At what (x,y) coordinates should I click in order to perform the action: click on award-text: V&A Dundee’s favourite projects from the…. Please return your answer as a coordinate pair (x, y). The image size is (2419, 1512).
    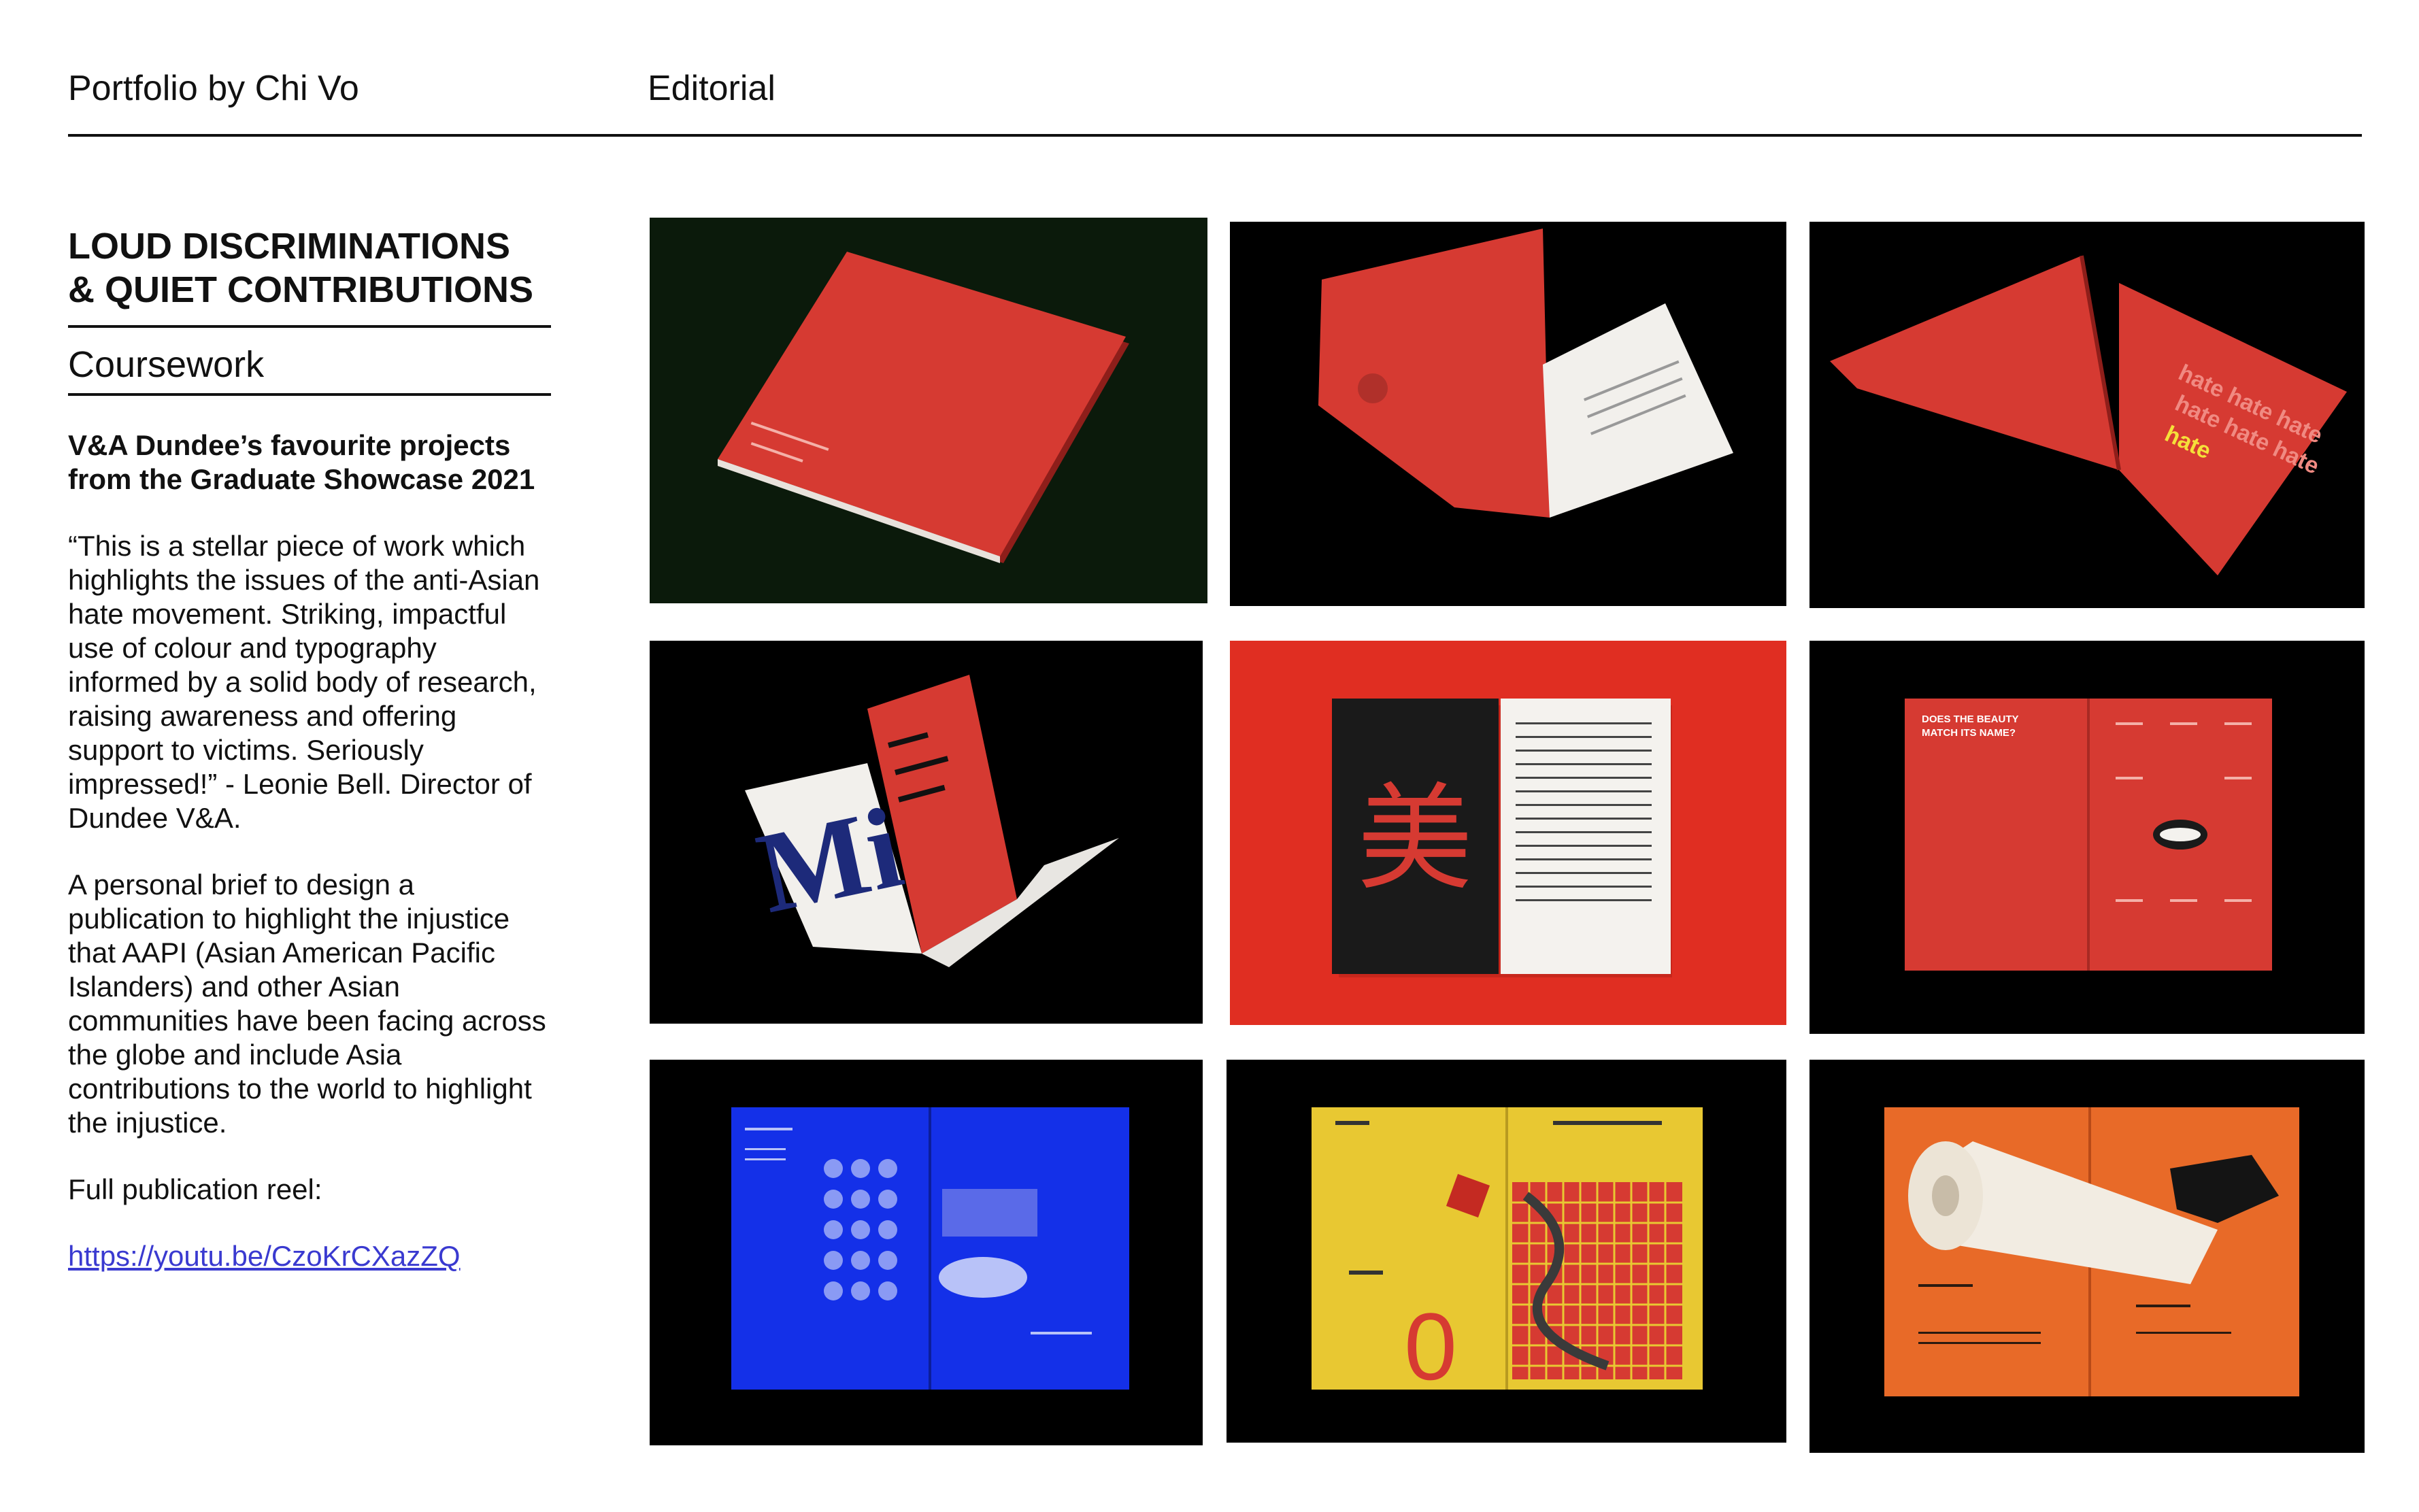
    Looking at the image, I should click on (301, 462).